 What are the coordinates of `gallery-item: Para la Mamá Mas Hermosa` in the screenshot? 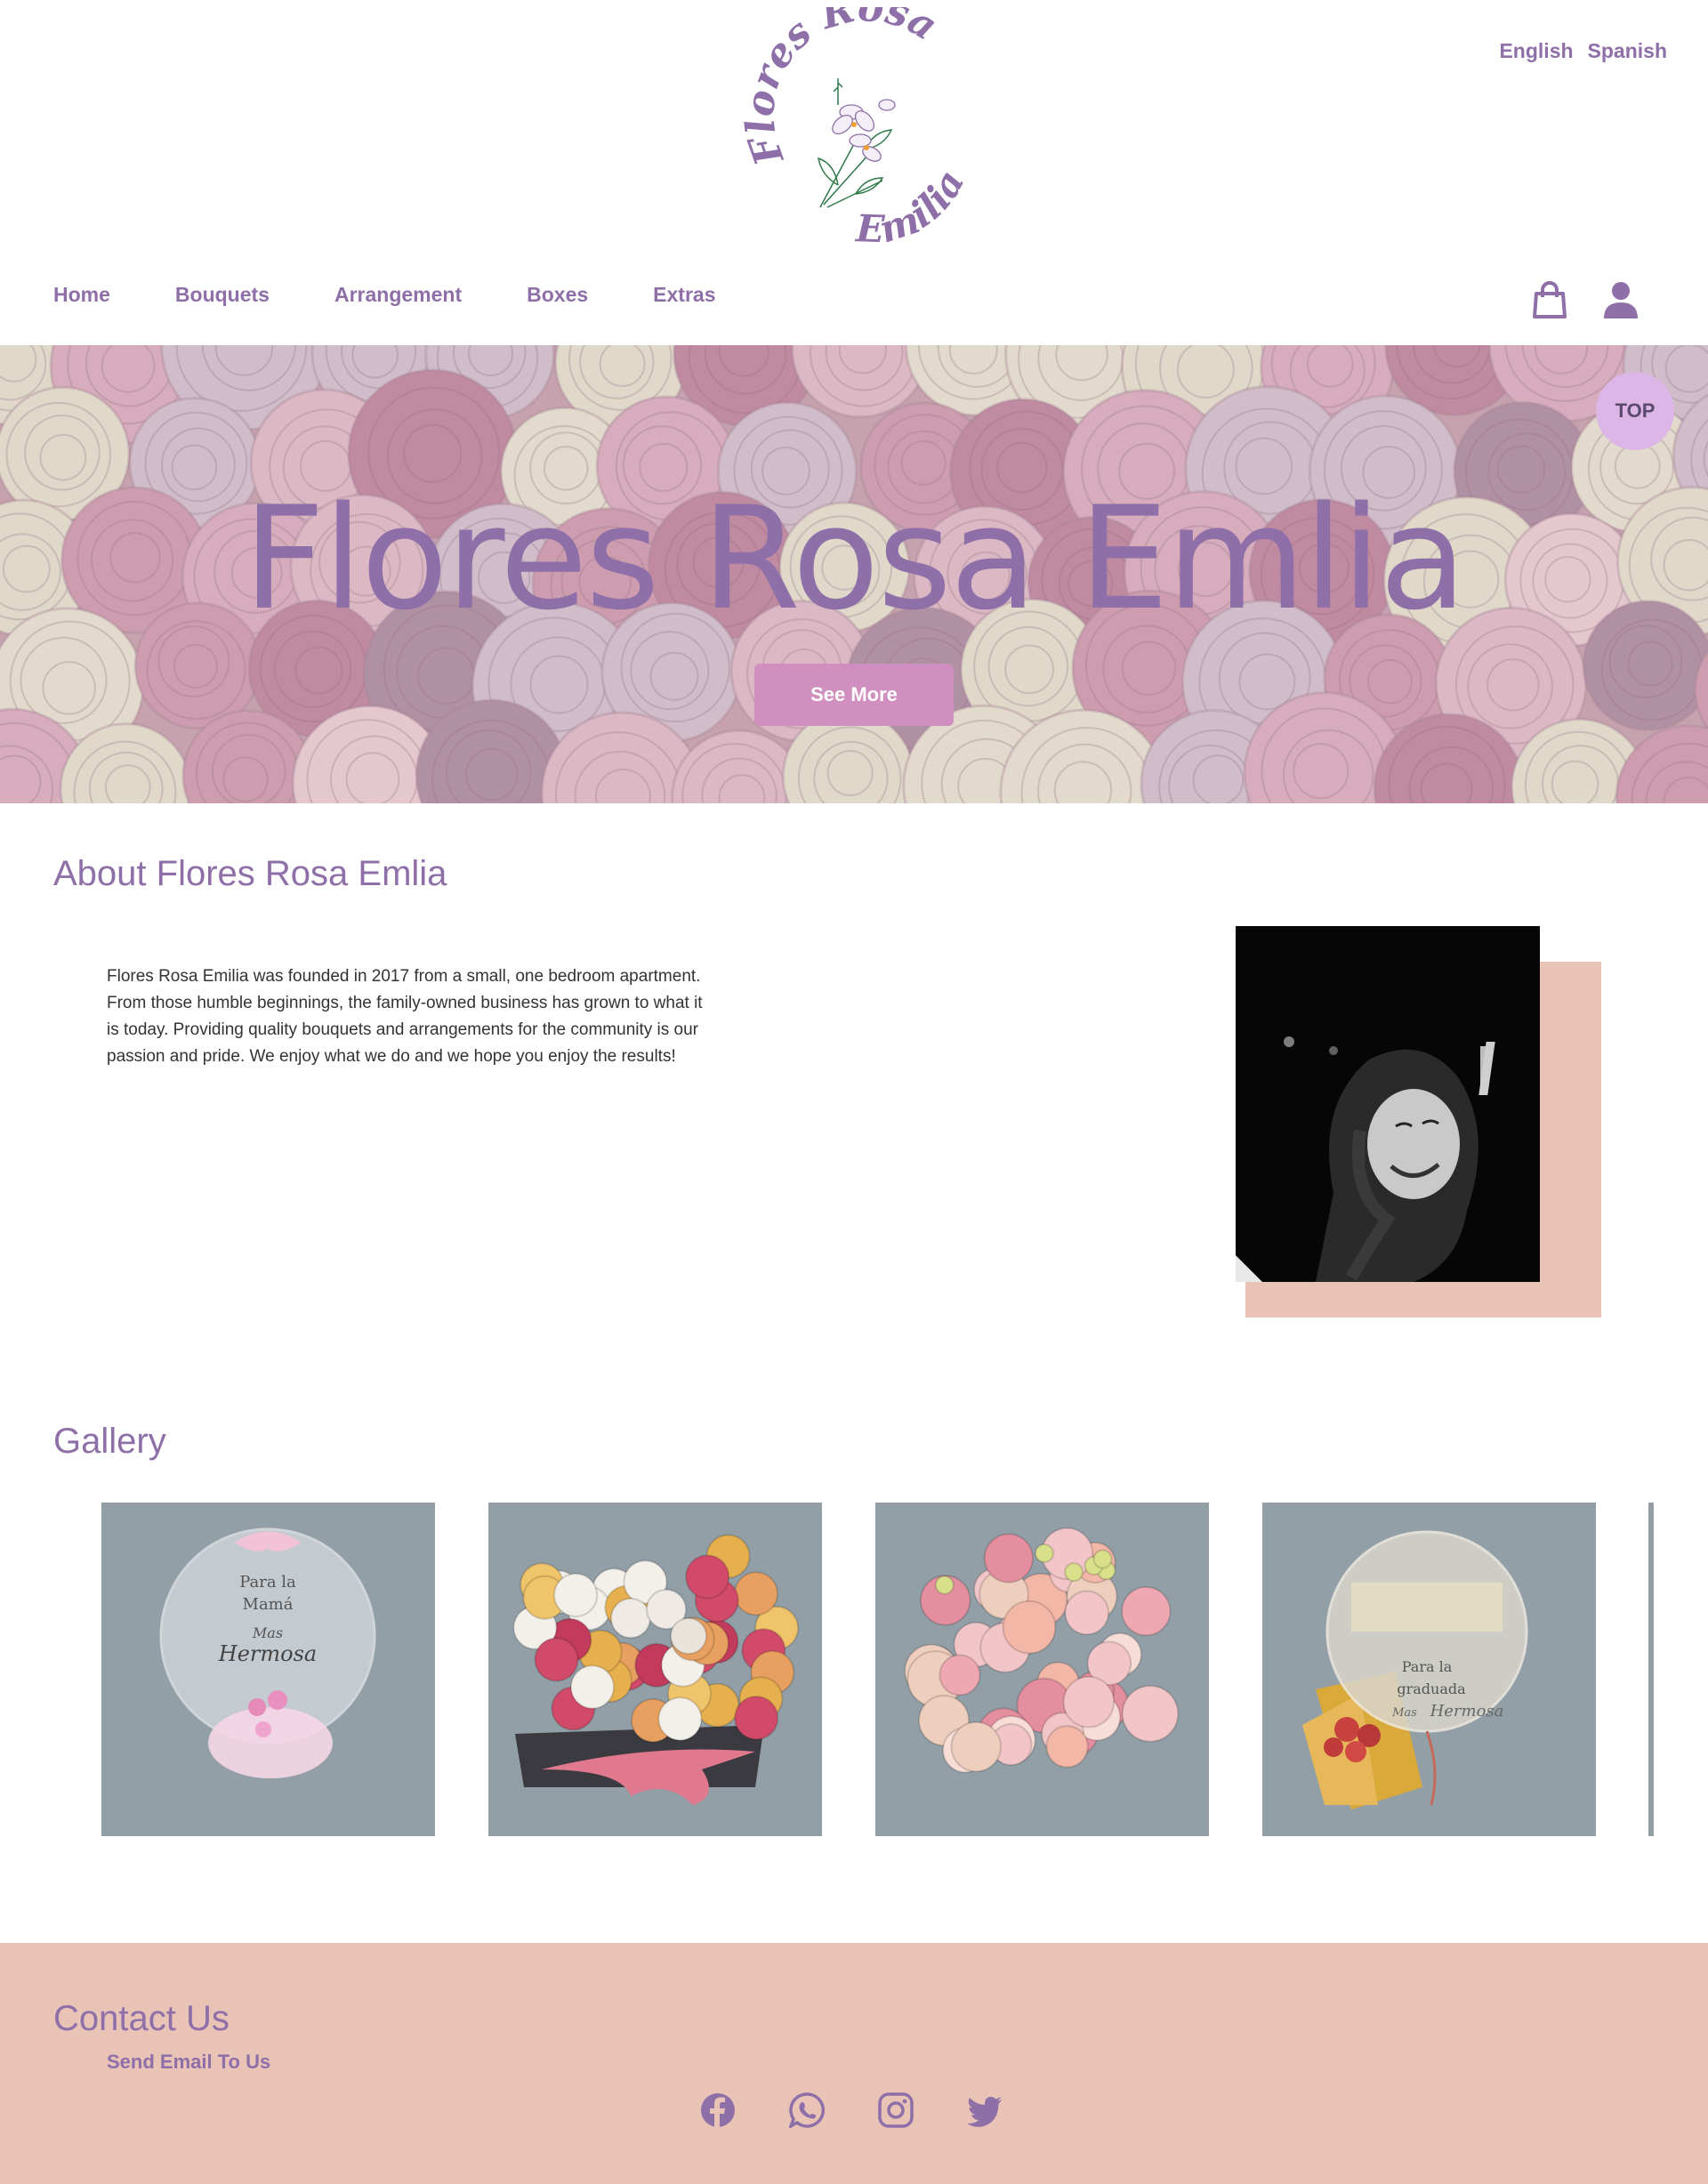 It's located at (268, 1669).